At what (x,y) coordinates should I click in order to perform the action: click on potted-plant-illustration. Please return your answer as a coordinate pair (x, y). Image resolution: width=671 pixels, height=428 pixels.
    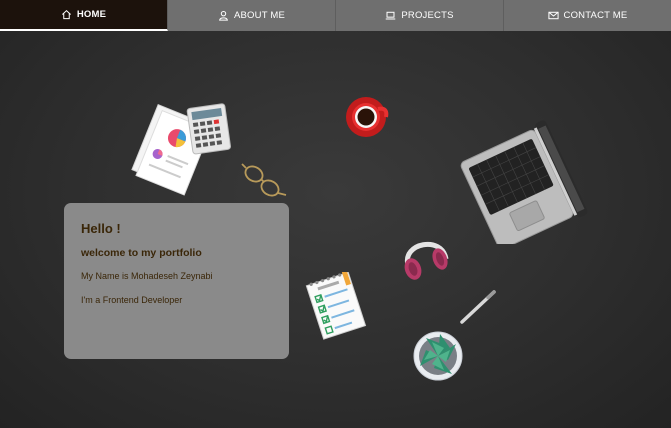
    Looking at the image, I should click on (438, 356).